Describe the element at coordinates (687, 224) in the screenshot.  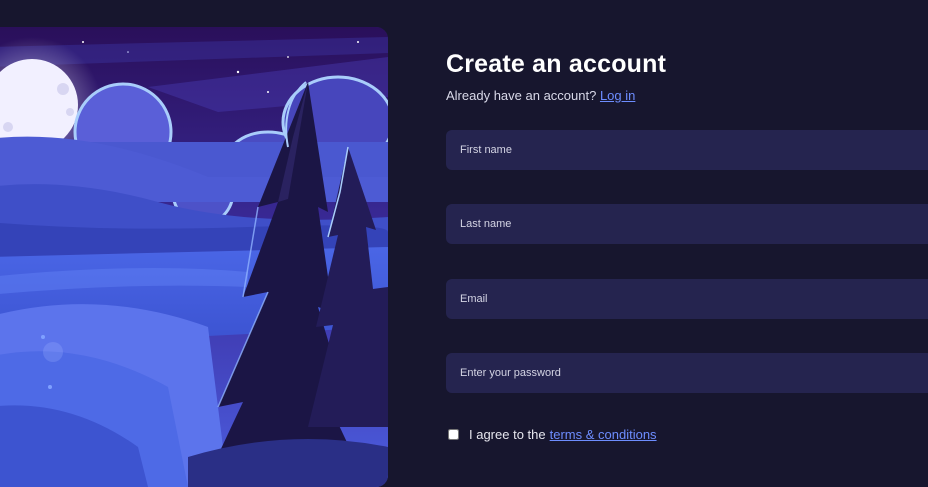
I see `last-name-input` at that location.